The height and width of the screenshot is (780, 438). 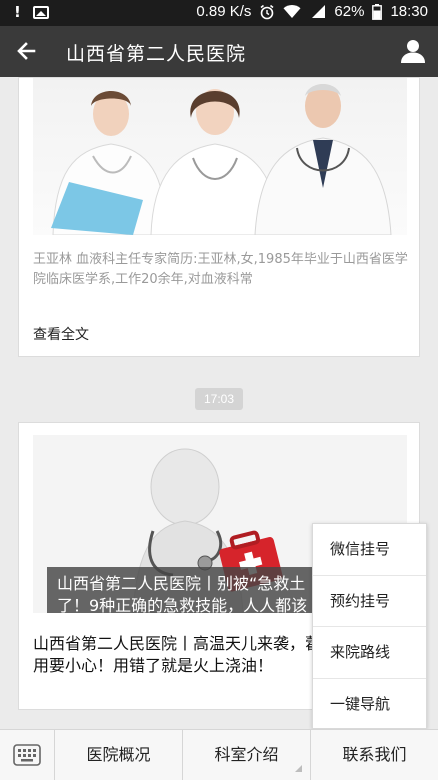 I want to click on user-profile-icon, so click(x=413, y=51).